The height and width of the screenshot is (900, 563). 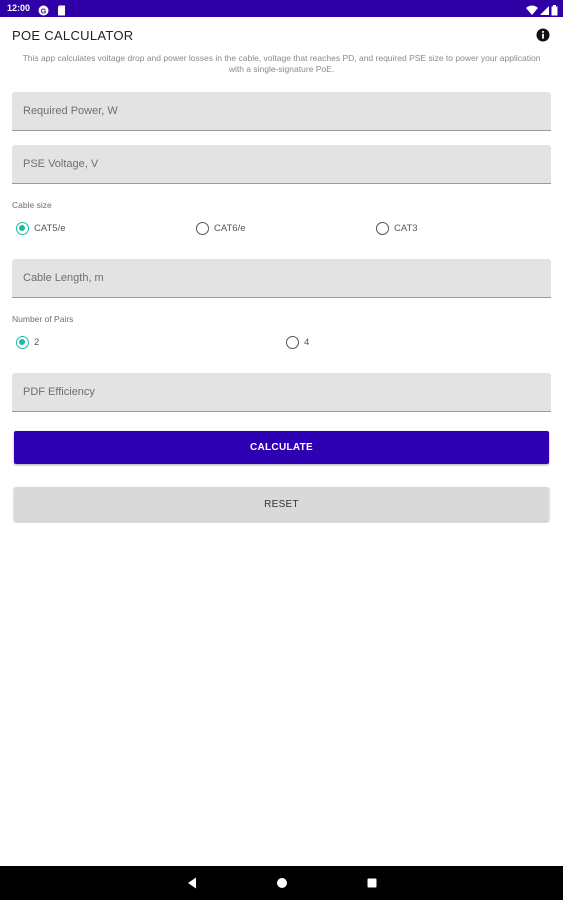 I want to click on radio-pairs-4: 4, so click(x=297, y=342).